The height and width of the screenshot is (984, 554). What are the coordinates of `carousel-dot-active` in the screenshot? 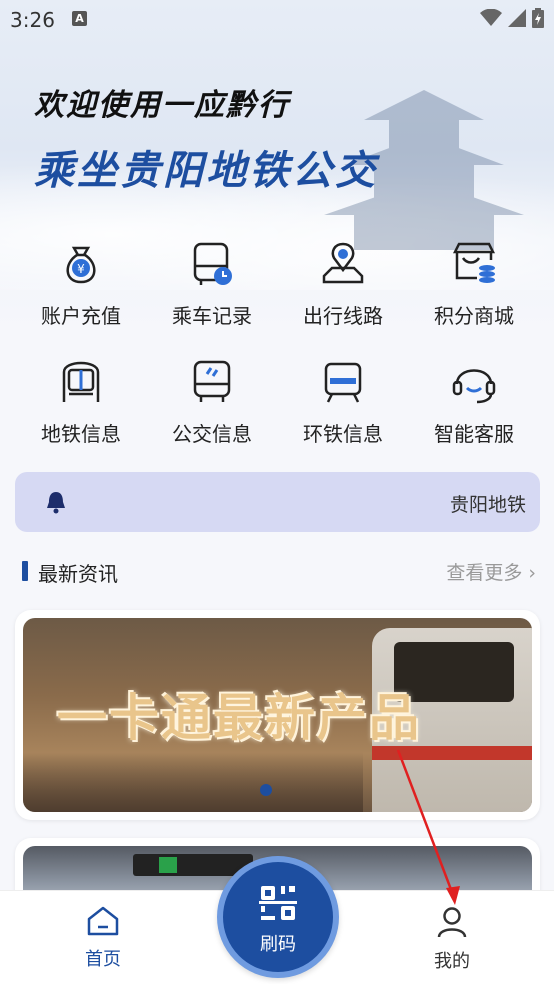 It's located at (266, 790).